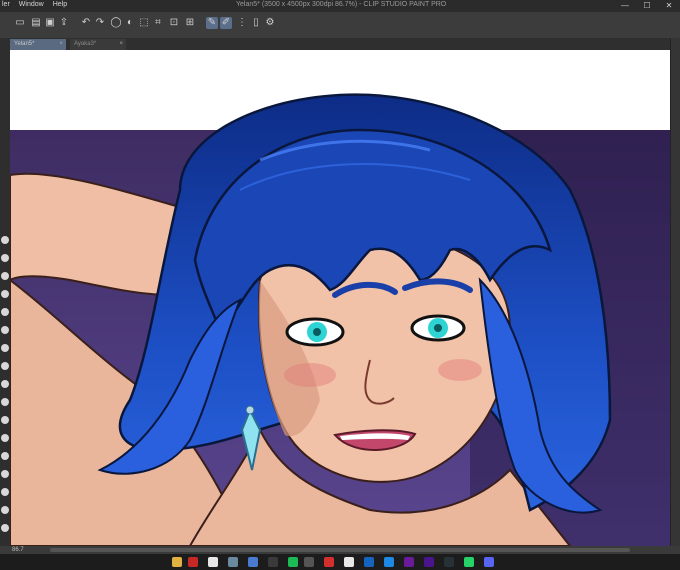 The width and height of the screenshot is (680, 570). I want to click on device-icon: ▯, so click(256, 23).